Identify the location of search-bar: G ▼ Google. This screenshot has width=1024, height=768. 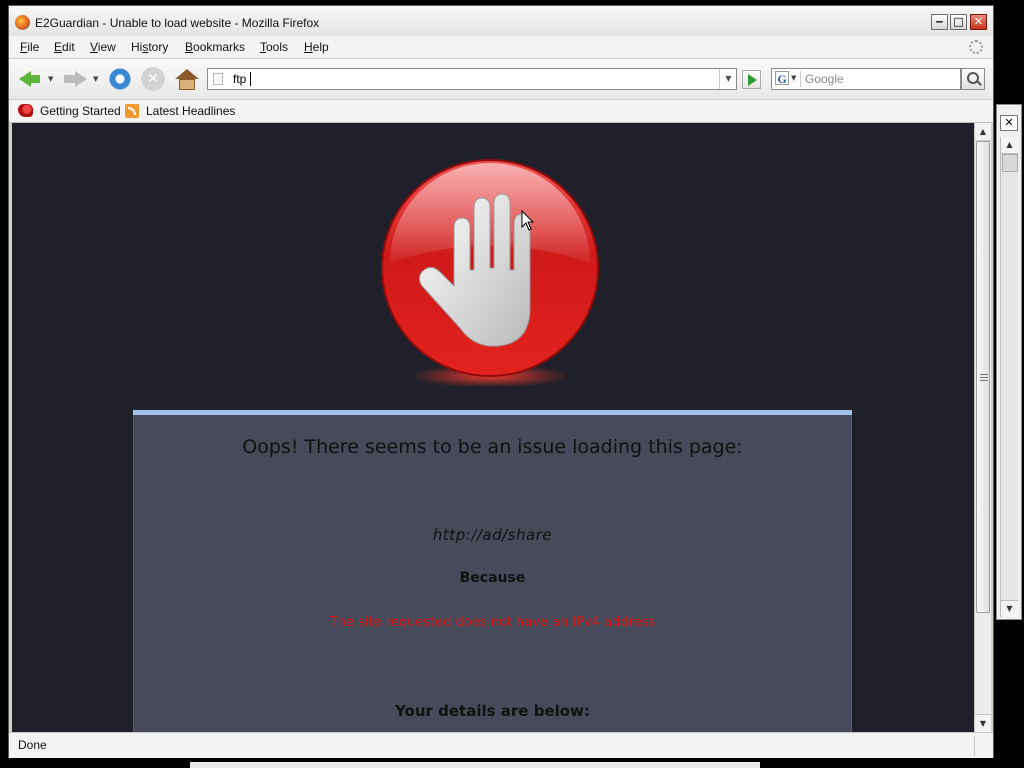
(866, 79).